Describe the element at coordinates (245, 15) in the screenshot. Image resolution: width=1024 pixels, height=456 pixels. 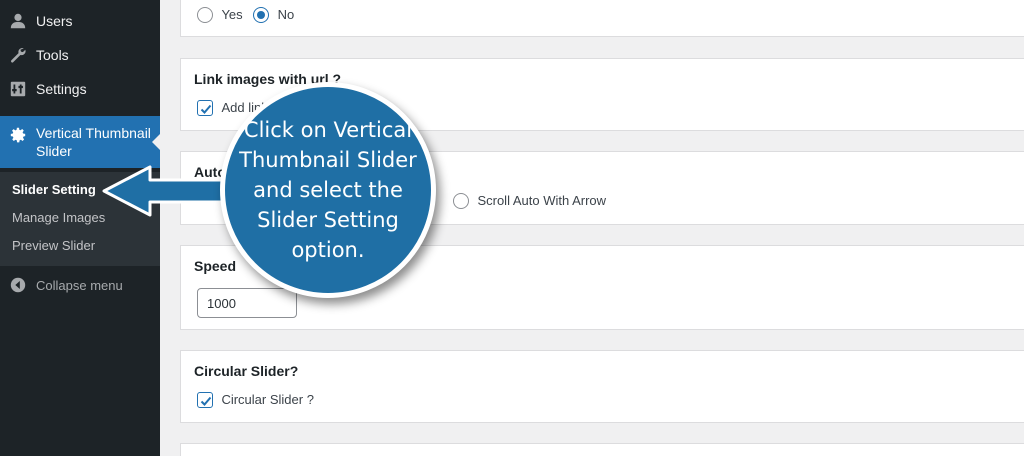
I see `yes-no-radio-group: Yes No` at that location.